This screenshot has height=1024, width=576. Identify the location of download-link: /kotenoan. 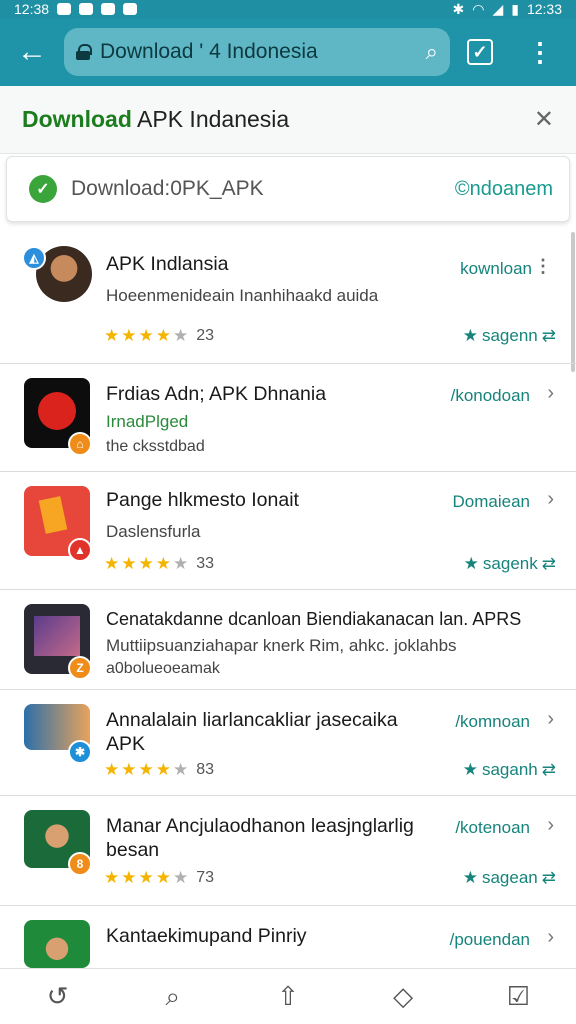
(492, 828).